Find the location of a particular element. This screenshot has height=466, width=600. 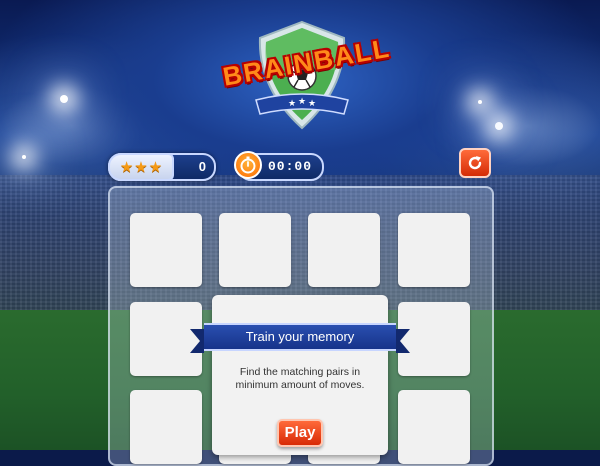

restart-icon is located at coordinates (475, 163).